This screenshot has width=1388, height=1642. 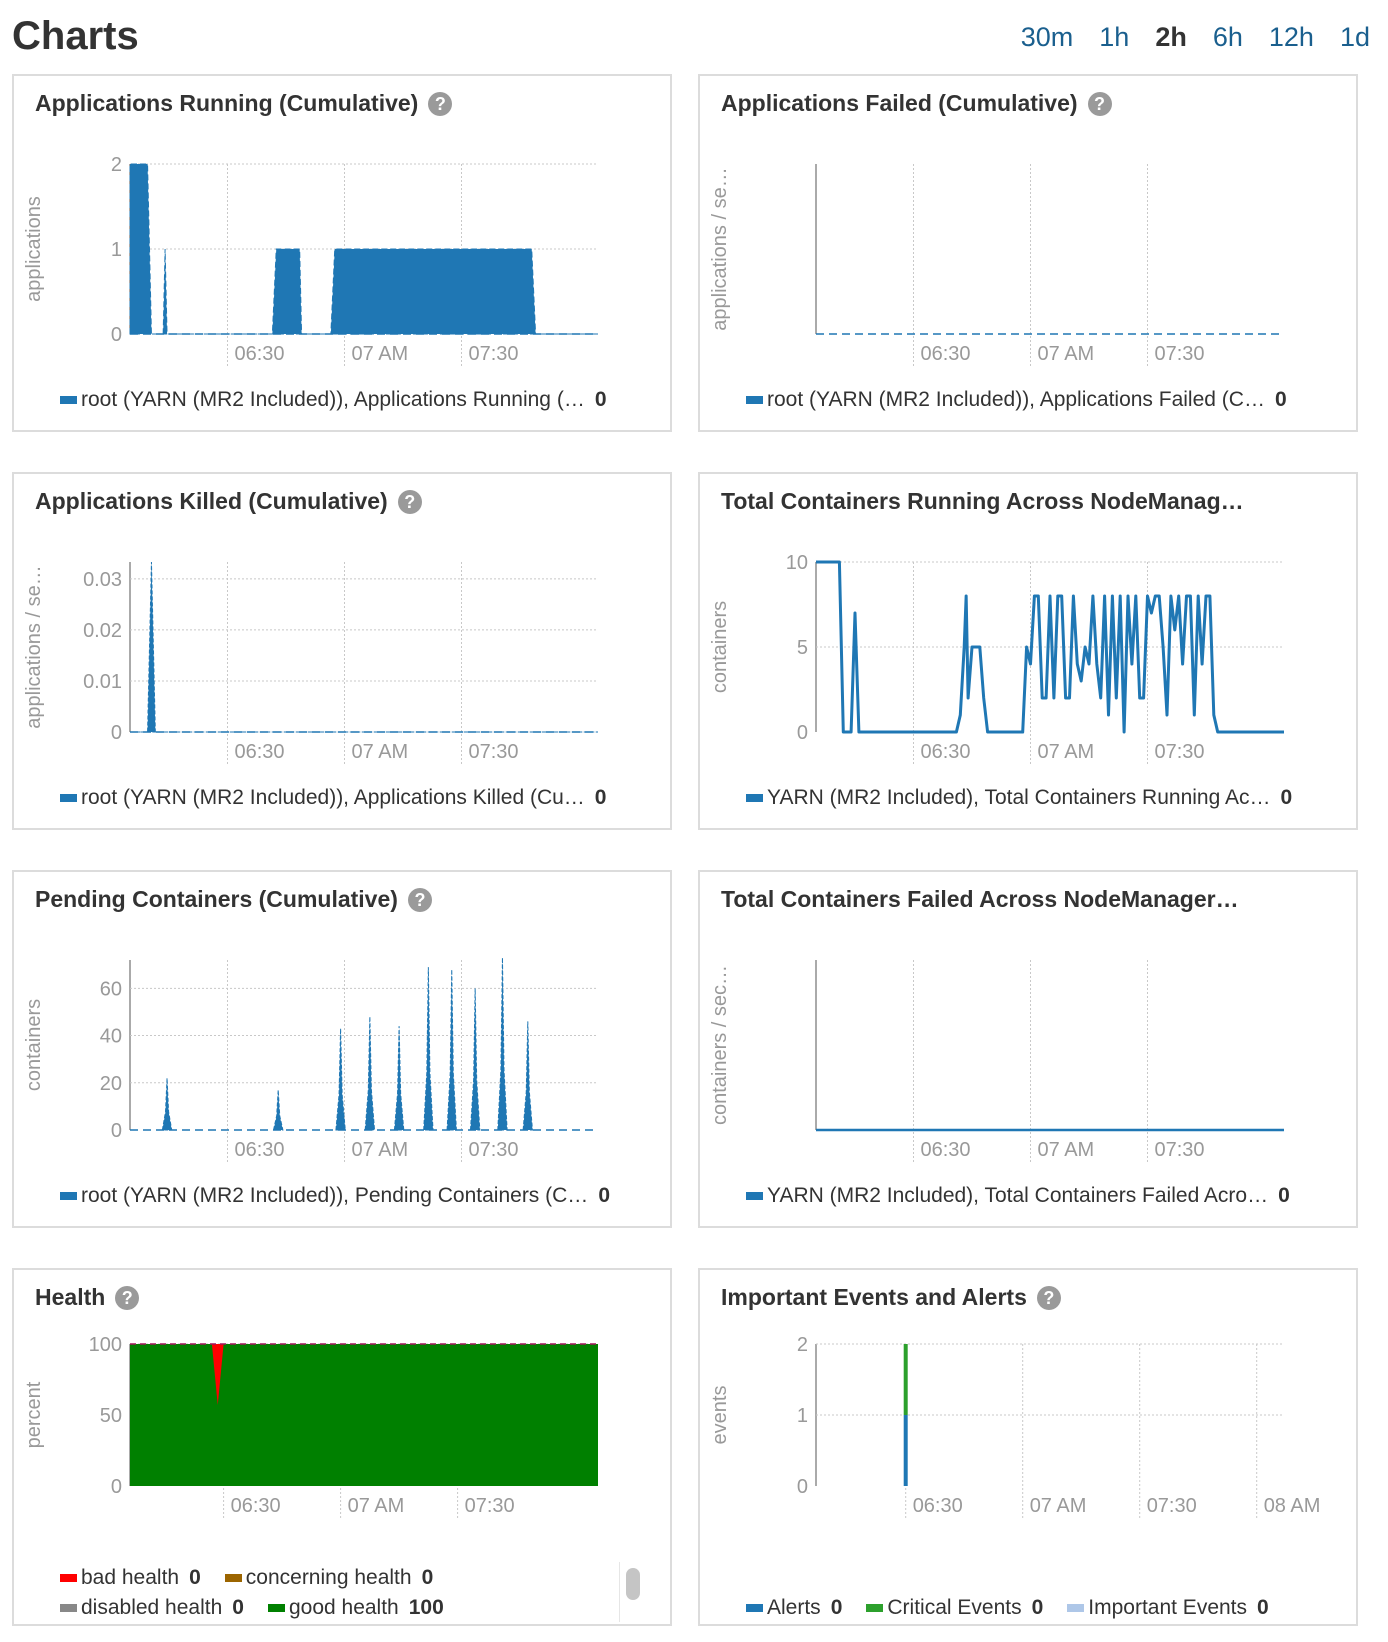 I want to click on legend-label: bad health, so click(x=130, y=1577).